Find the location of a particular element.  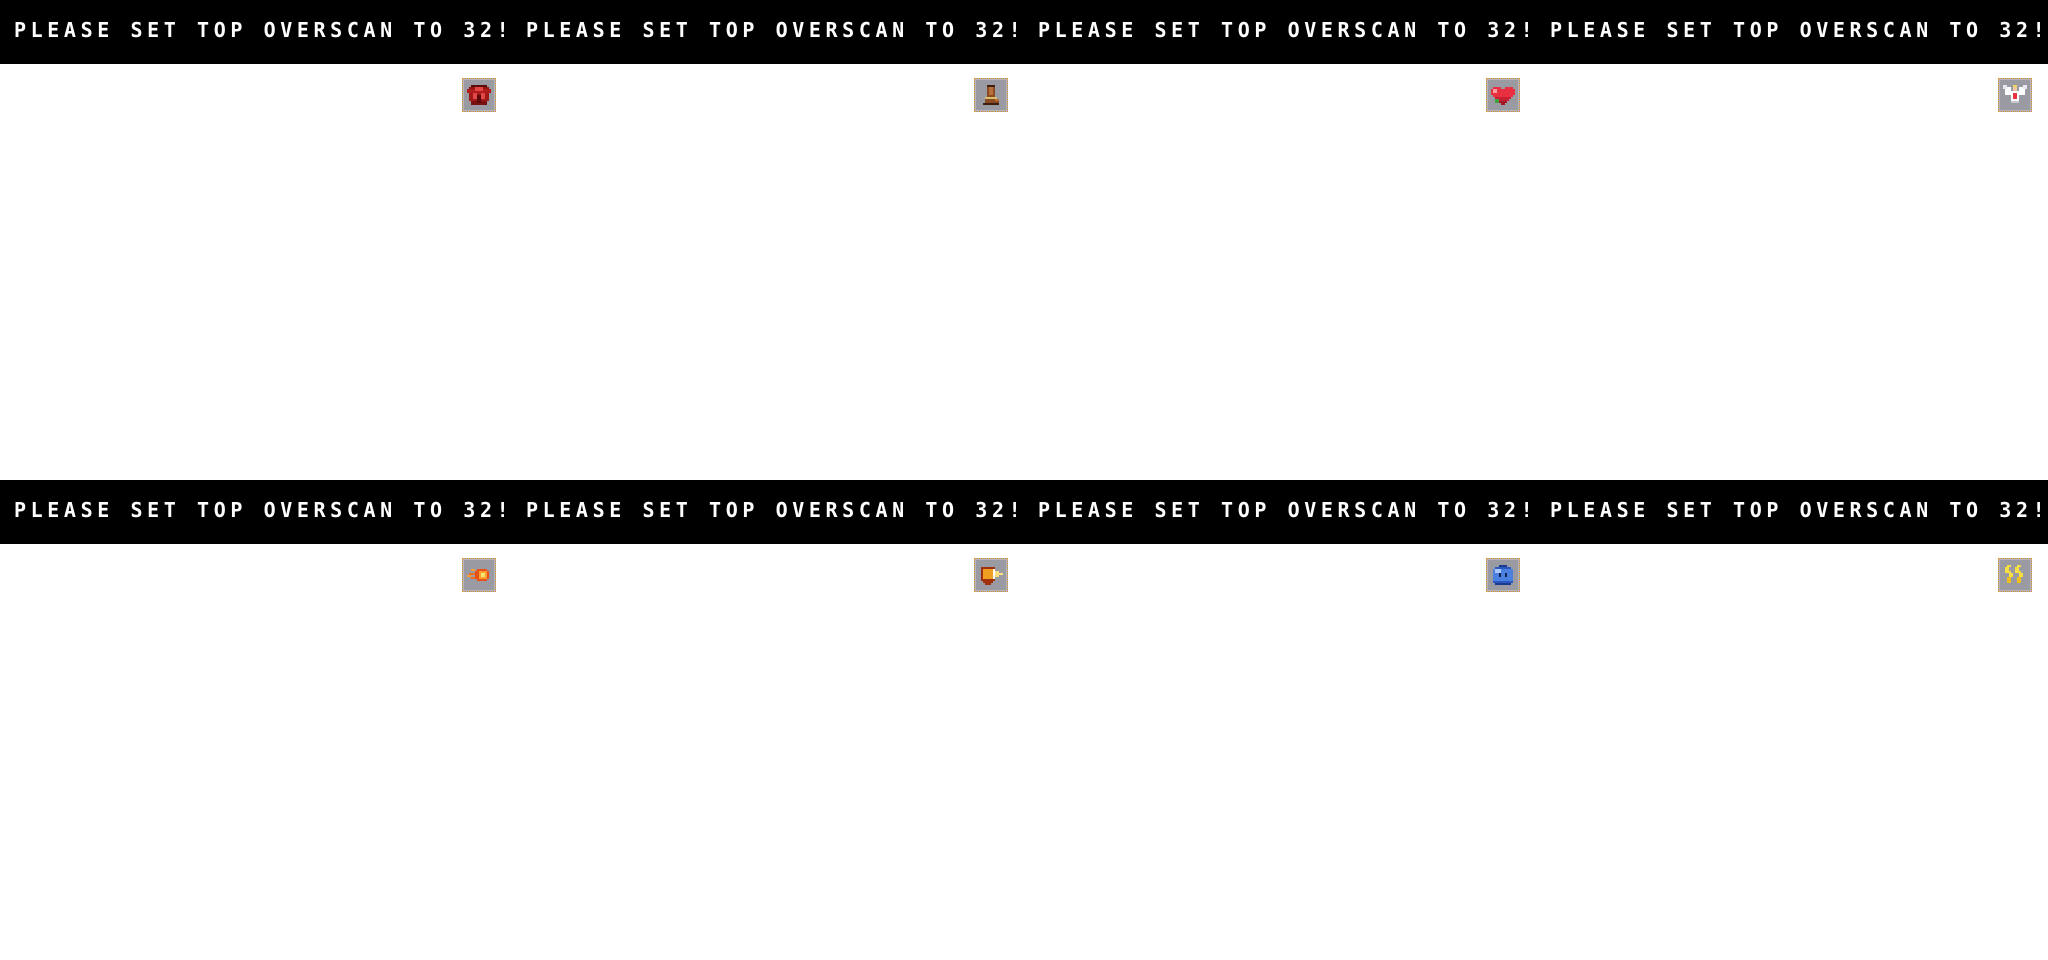

heart-icon is located at coordinates (1503, 96).